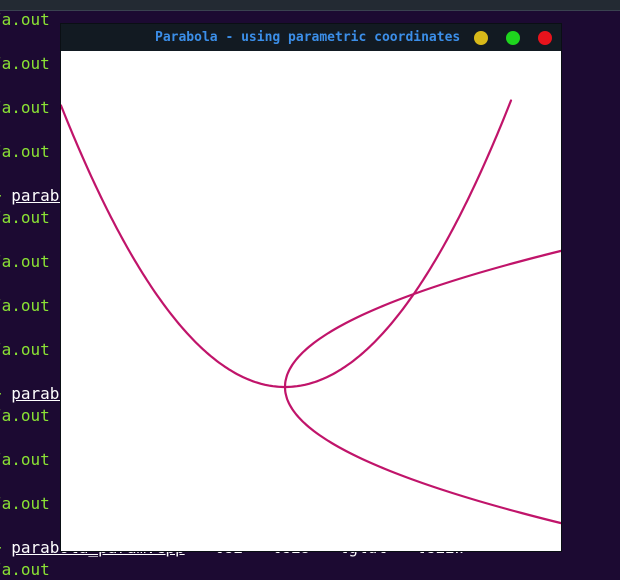 The image size is (620, 580). Describe the element at coordinates (308, 37) in the screenshot. I see `window-title: Parabola - using parametric coordinates` at that location.